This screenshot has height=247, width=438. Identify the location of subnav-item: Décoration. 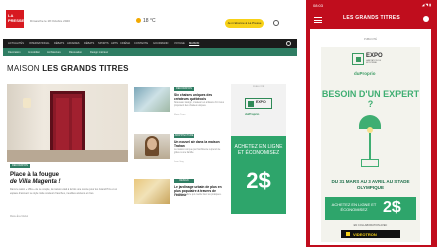
(14, 52).